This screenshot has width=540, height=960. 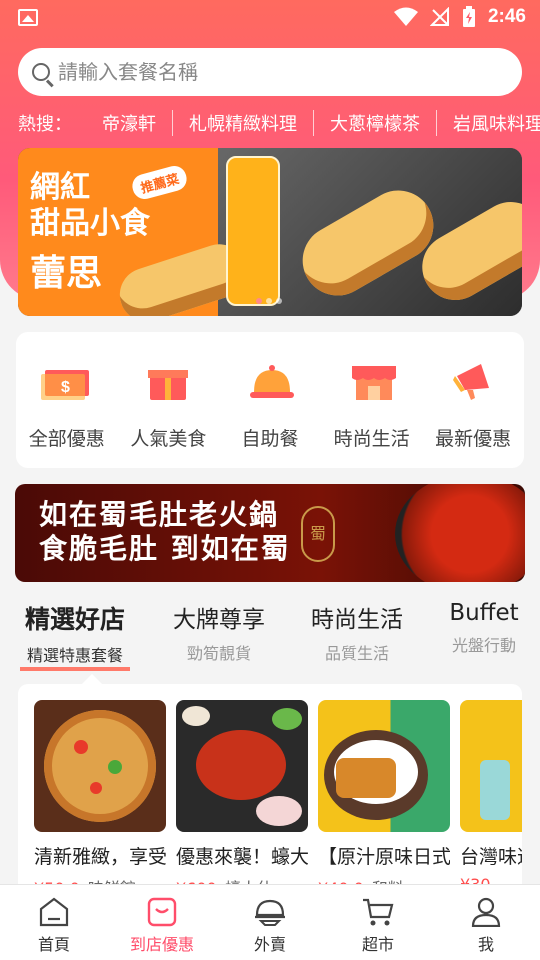 What do you see at coordinates (54, 912) in the screenshot?
I see `home-icon` at bounding box center [54, 912].